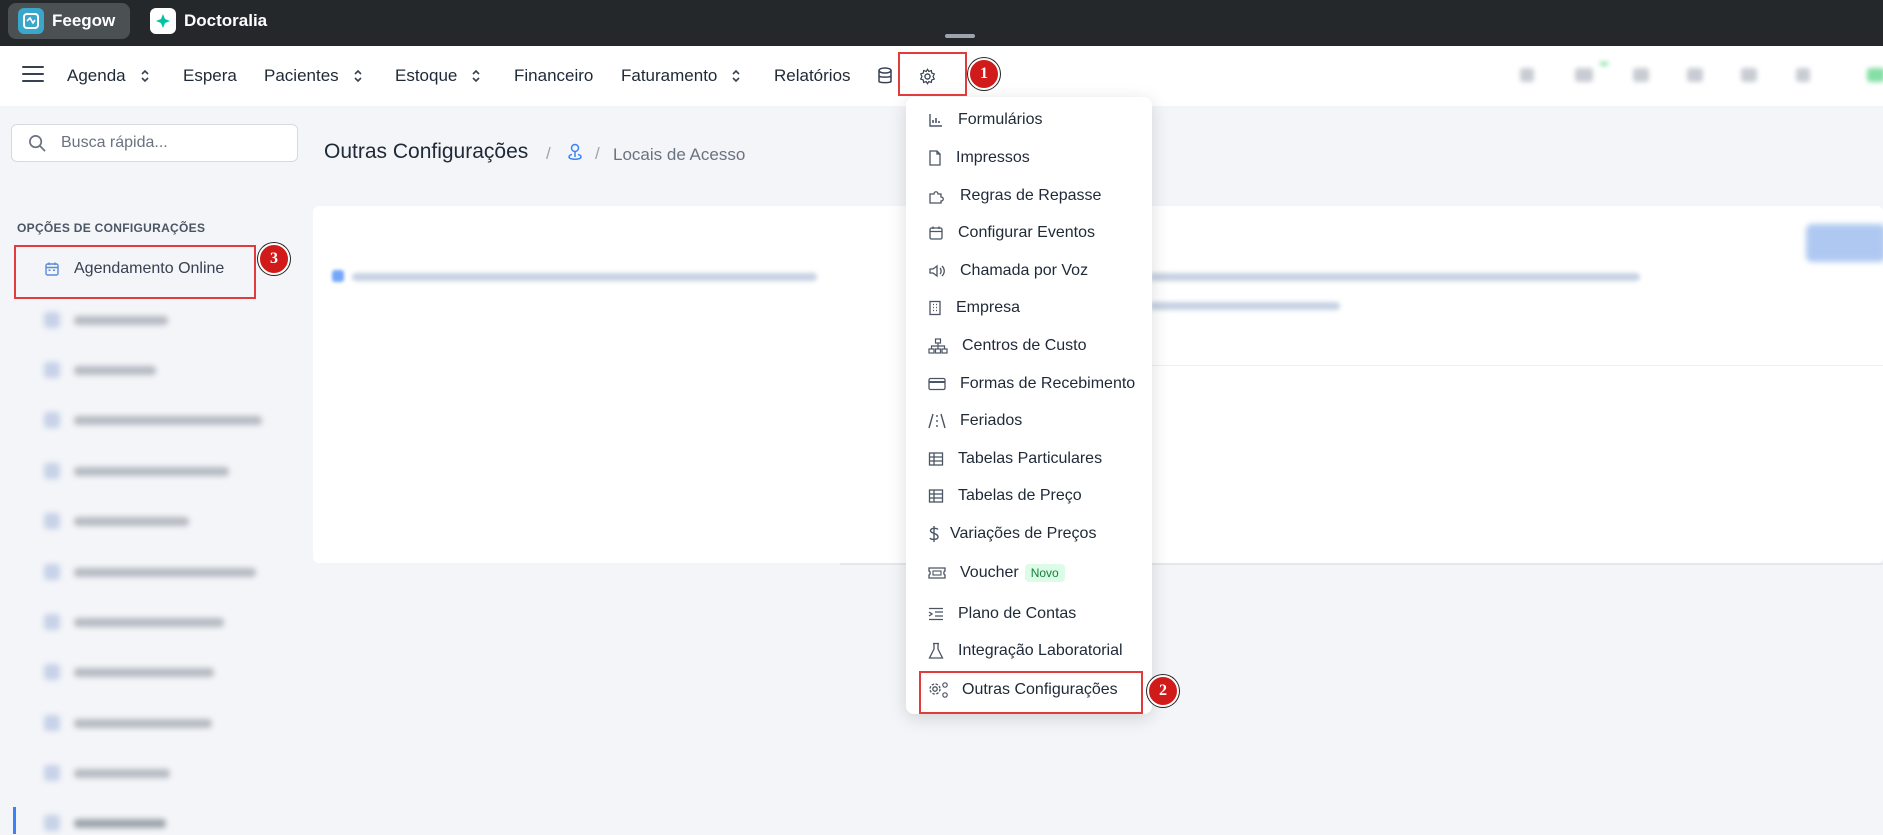 Image resolution: width=1883 pixels, height=835 pixels. I want to click on nav-espera: Espera, so click(210, 76).